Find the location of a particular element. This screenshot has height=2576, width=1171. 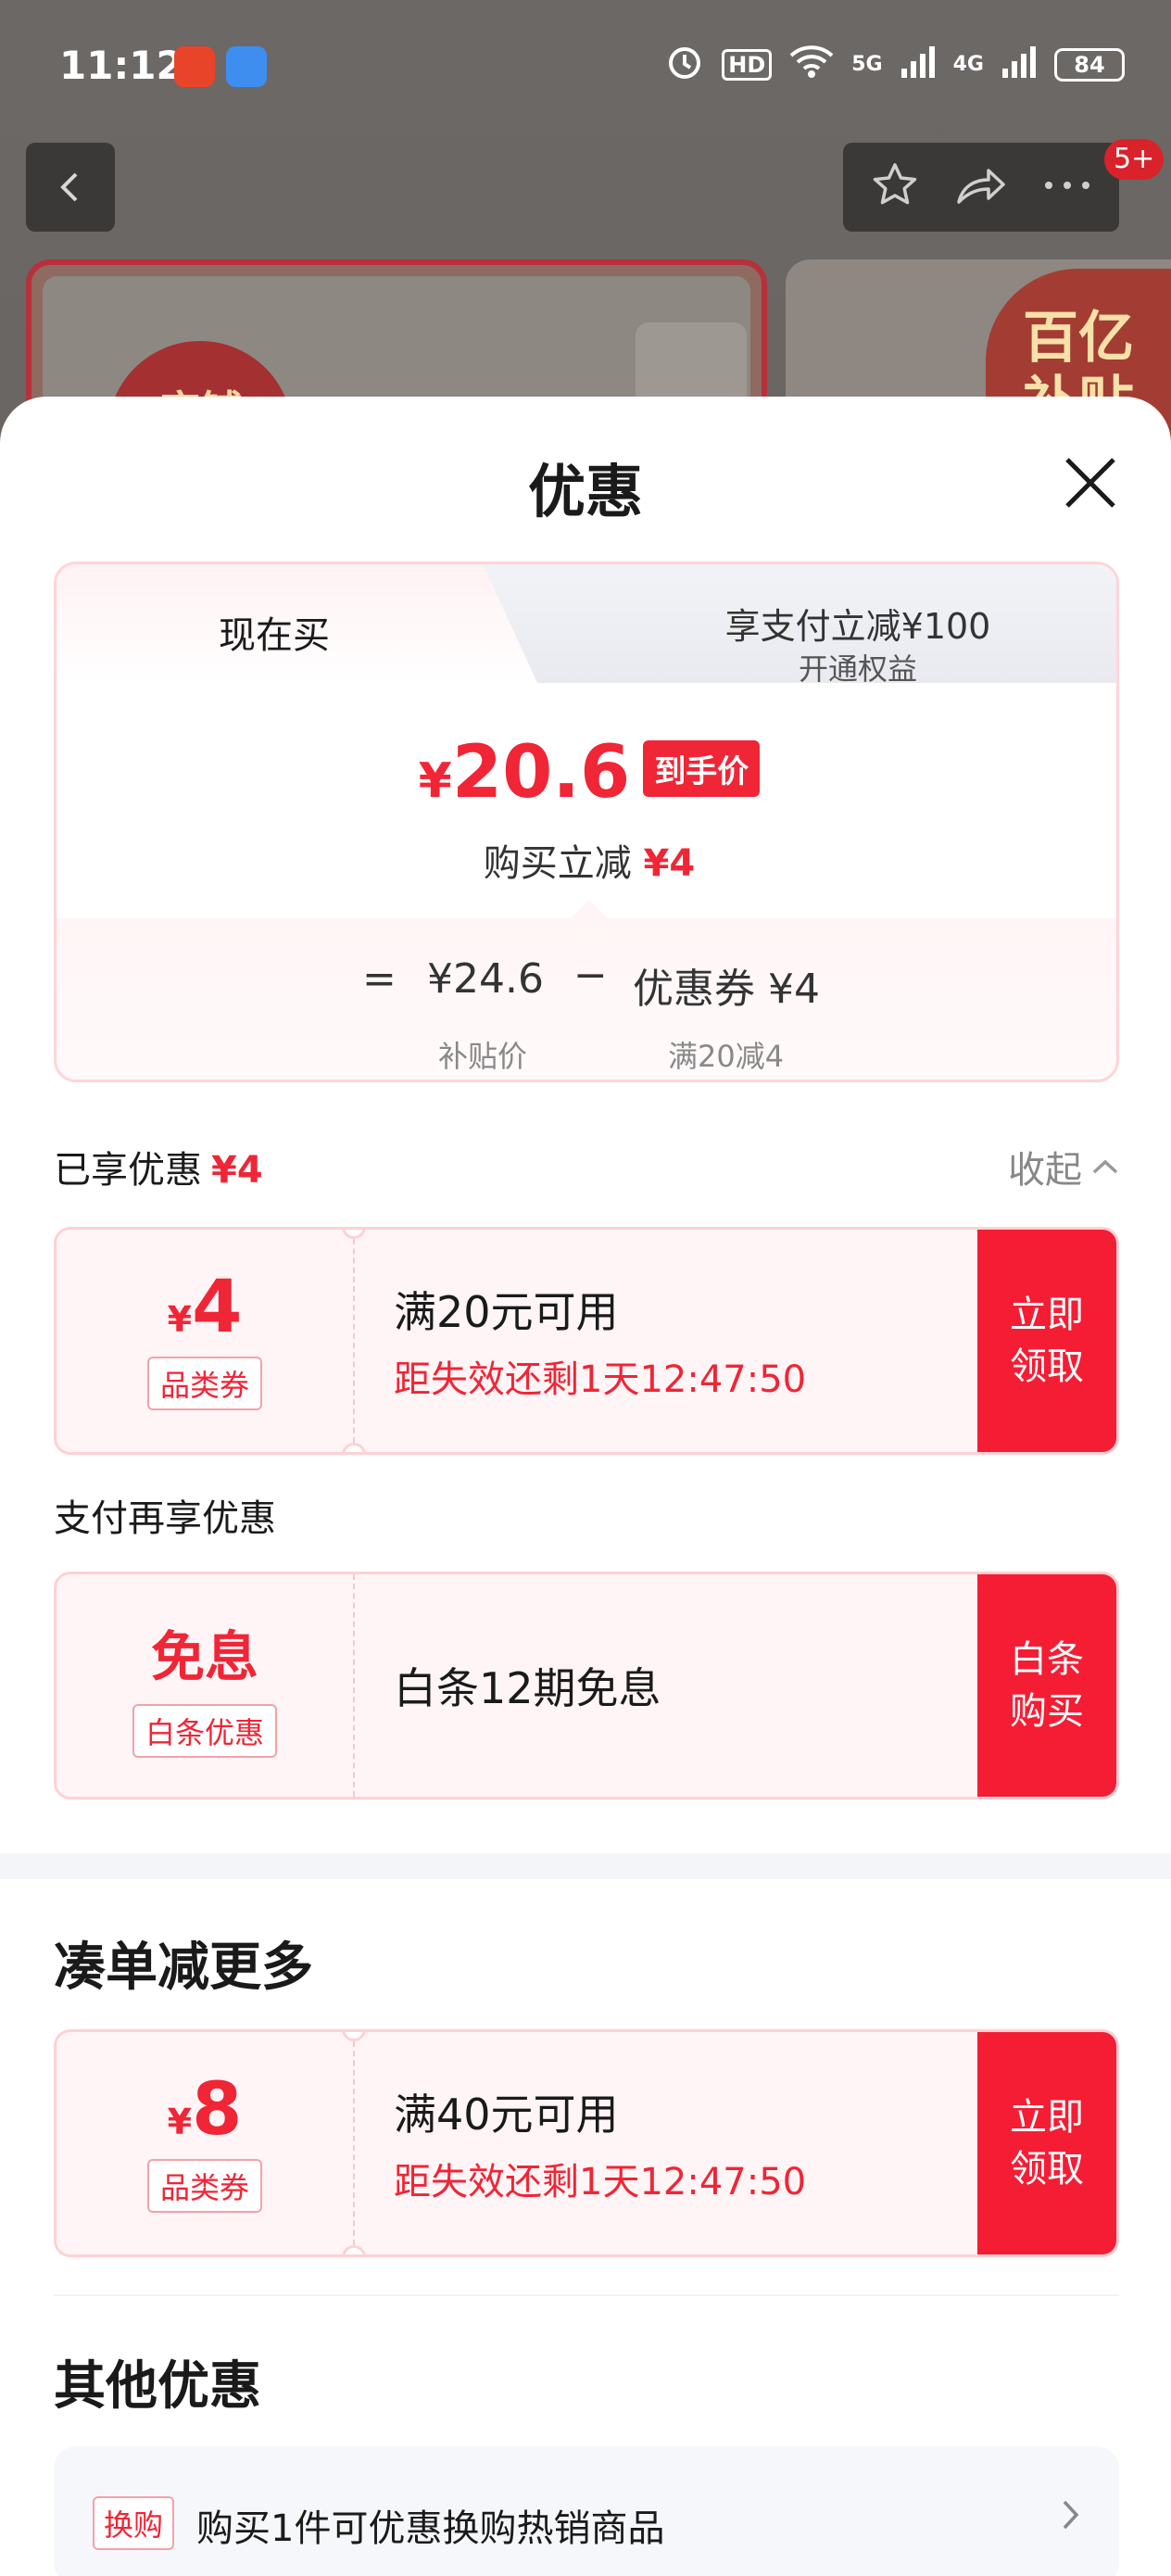

interest-free-label: 免息 is located at coordinates (204, 1656).